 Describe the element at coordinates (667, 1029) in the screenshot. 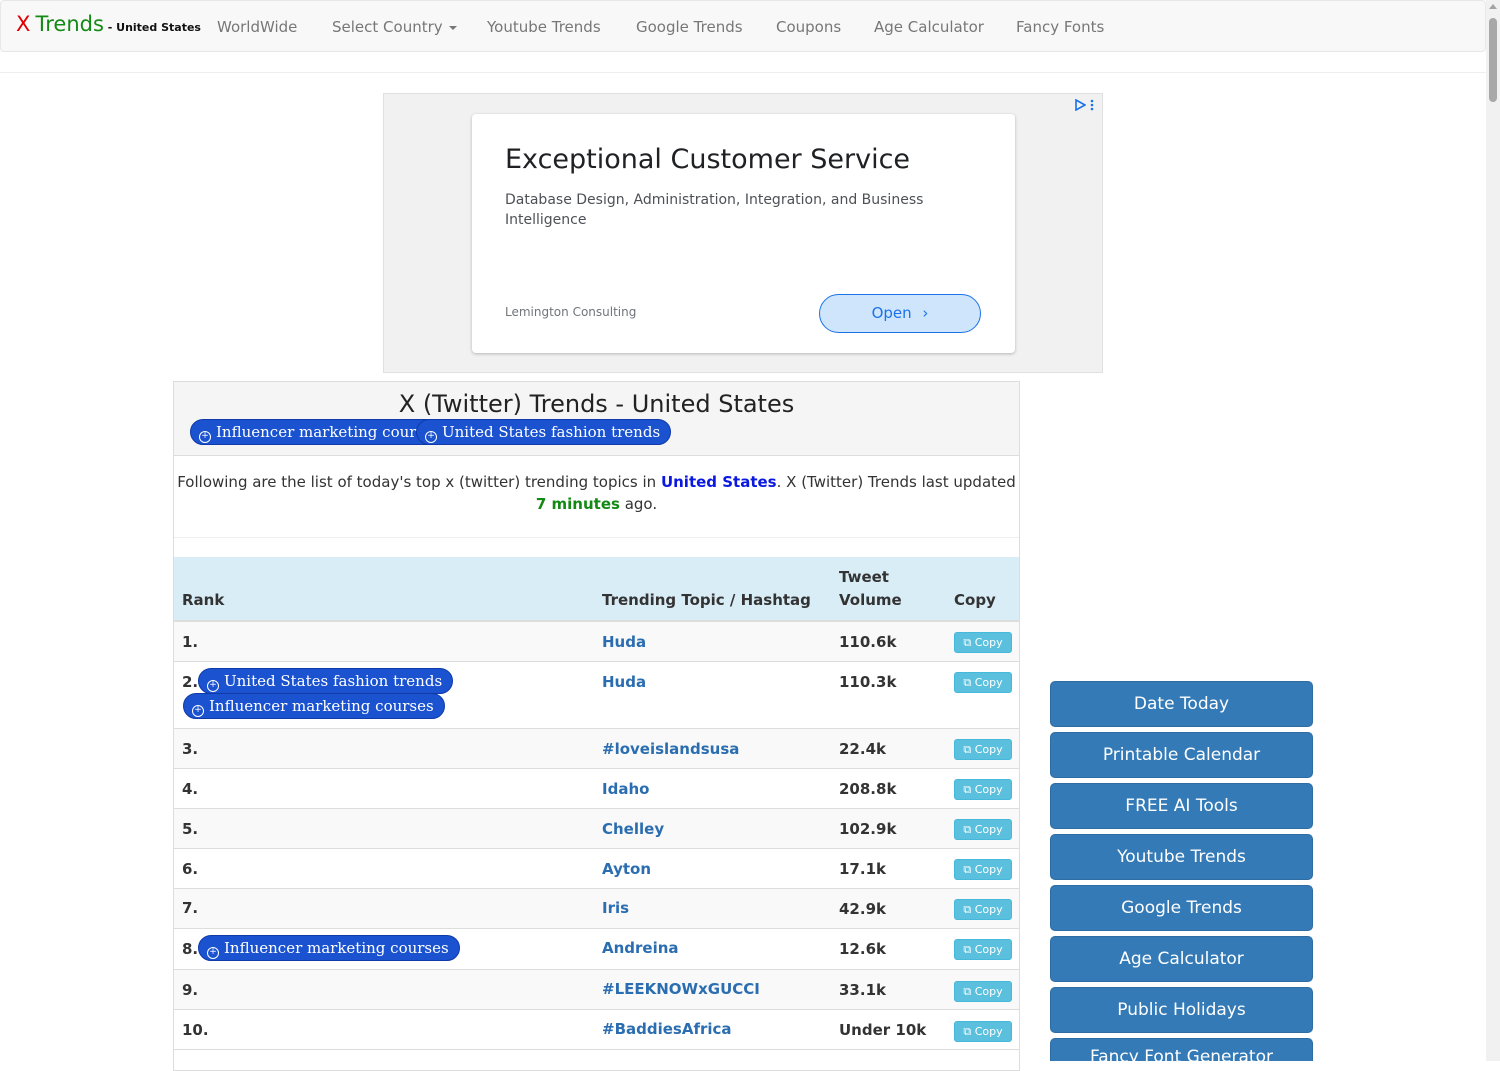

I see `topic-link: #BaddiesAfrica` at that location.